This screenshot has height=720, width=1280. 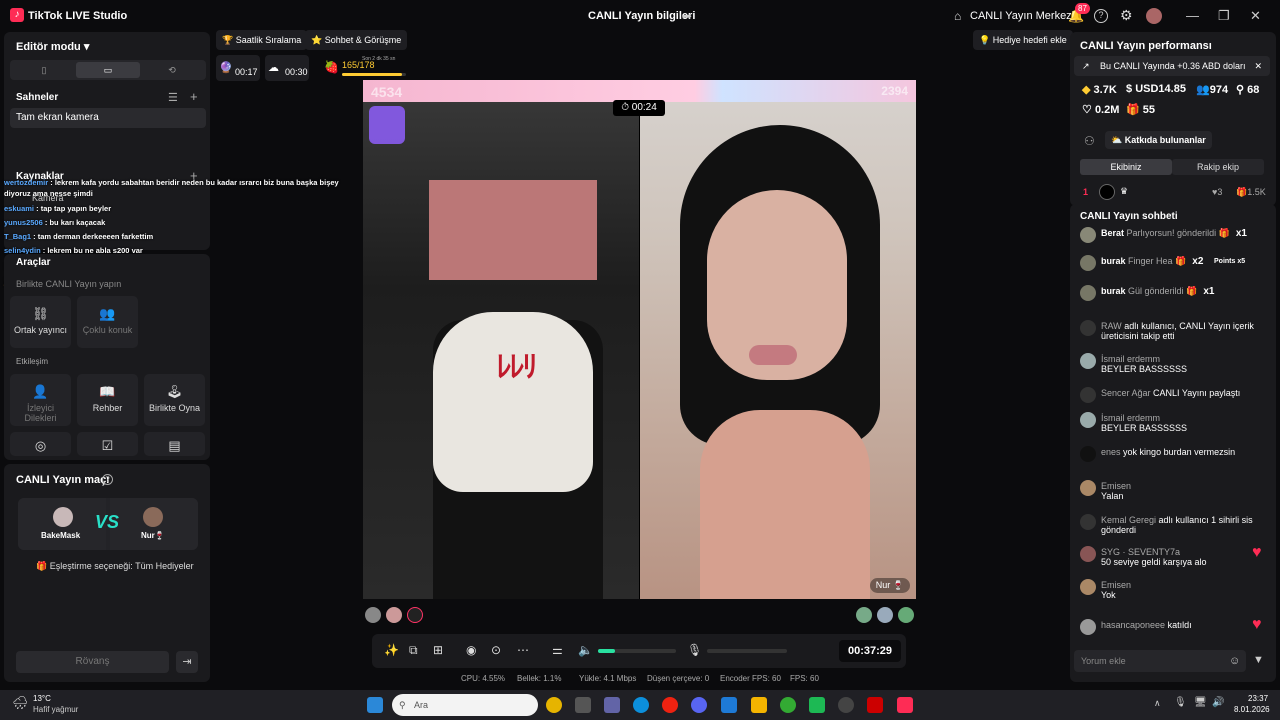 What do you see at coordinates (356, 40) in the screenshot?
I see `chat-call-chip: ⭐ Sohbet & Görüşme` at bounding box center [356, 40].